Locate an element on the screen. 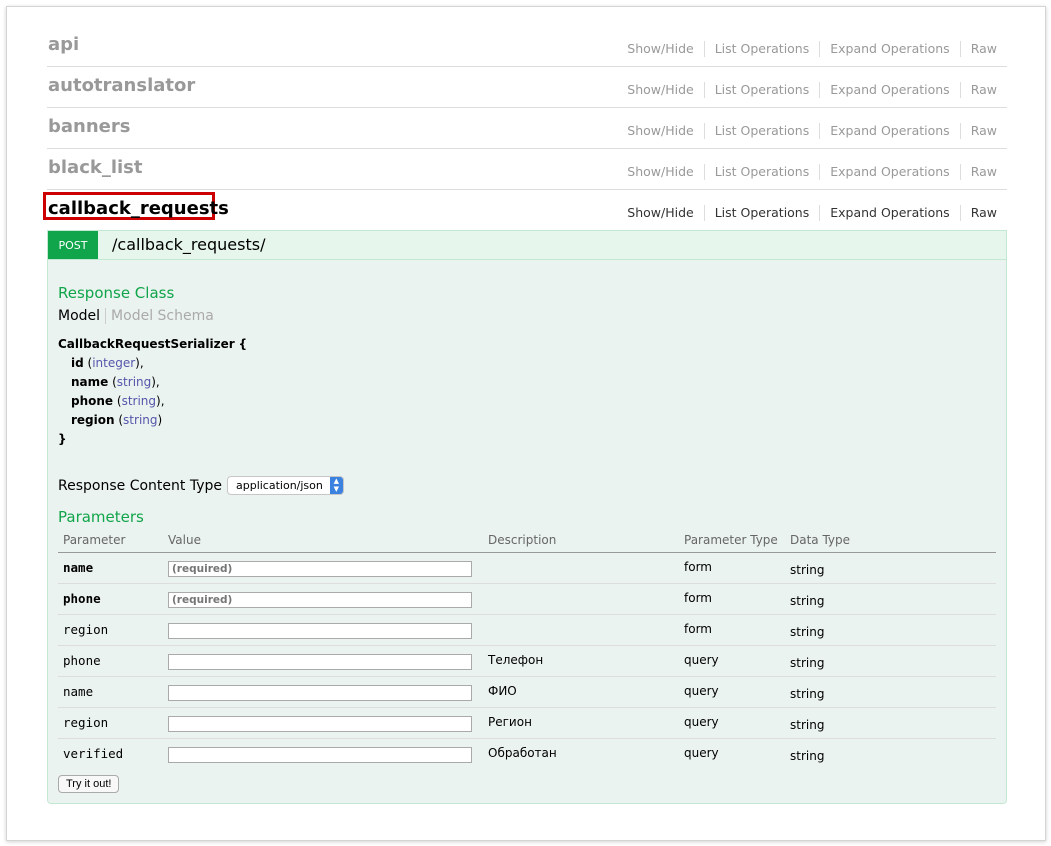  column-header: Parameter is located at coordinates (110, 542).